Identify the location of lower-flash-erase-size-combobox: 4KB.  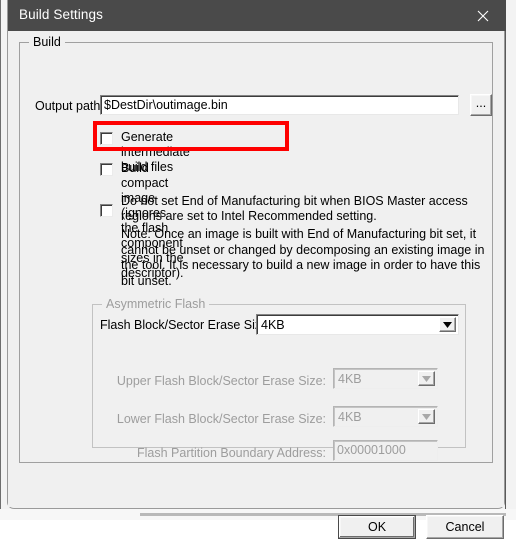
(385, 416).